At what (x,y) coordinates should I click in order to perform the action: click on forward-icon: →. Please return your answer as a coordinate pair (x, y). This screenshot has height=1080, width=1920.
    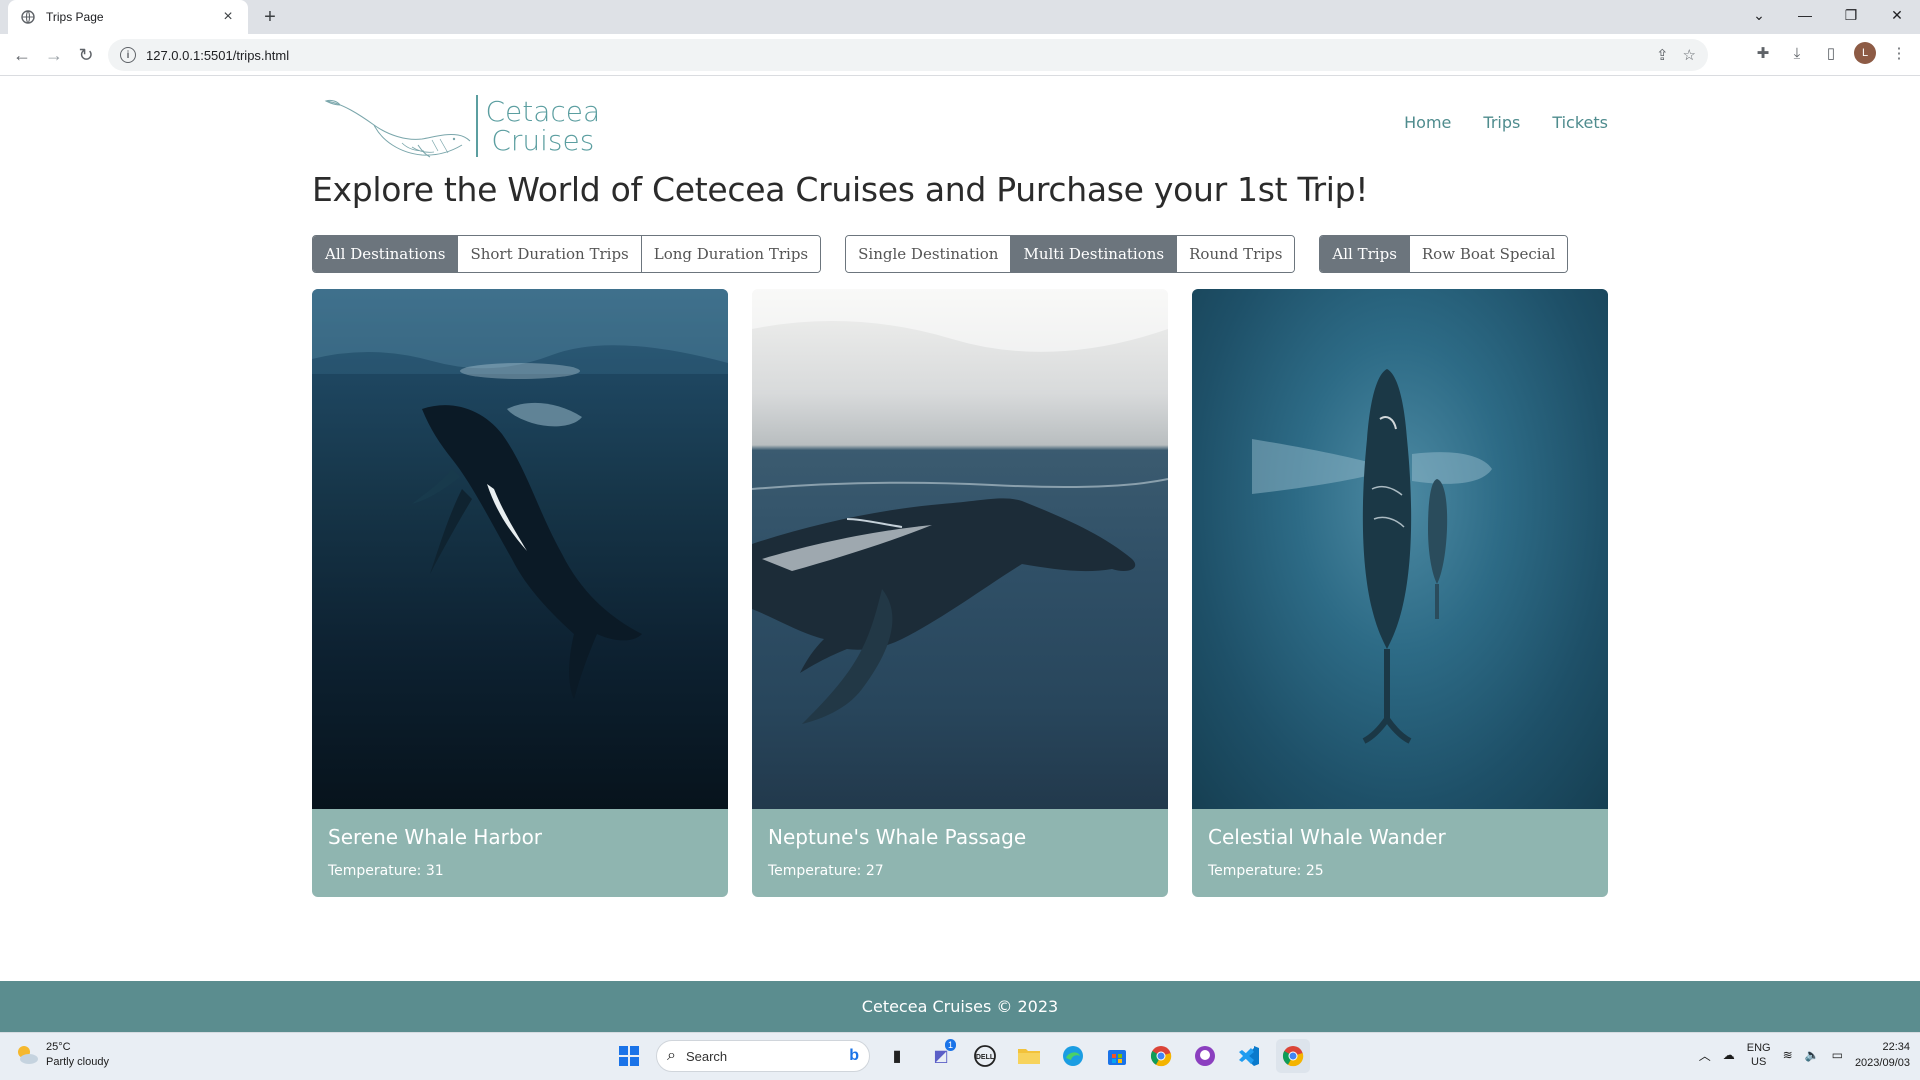
    Looking at the image, I should click on (54, 55).